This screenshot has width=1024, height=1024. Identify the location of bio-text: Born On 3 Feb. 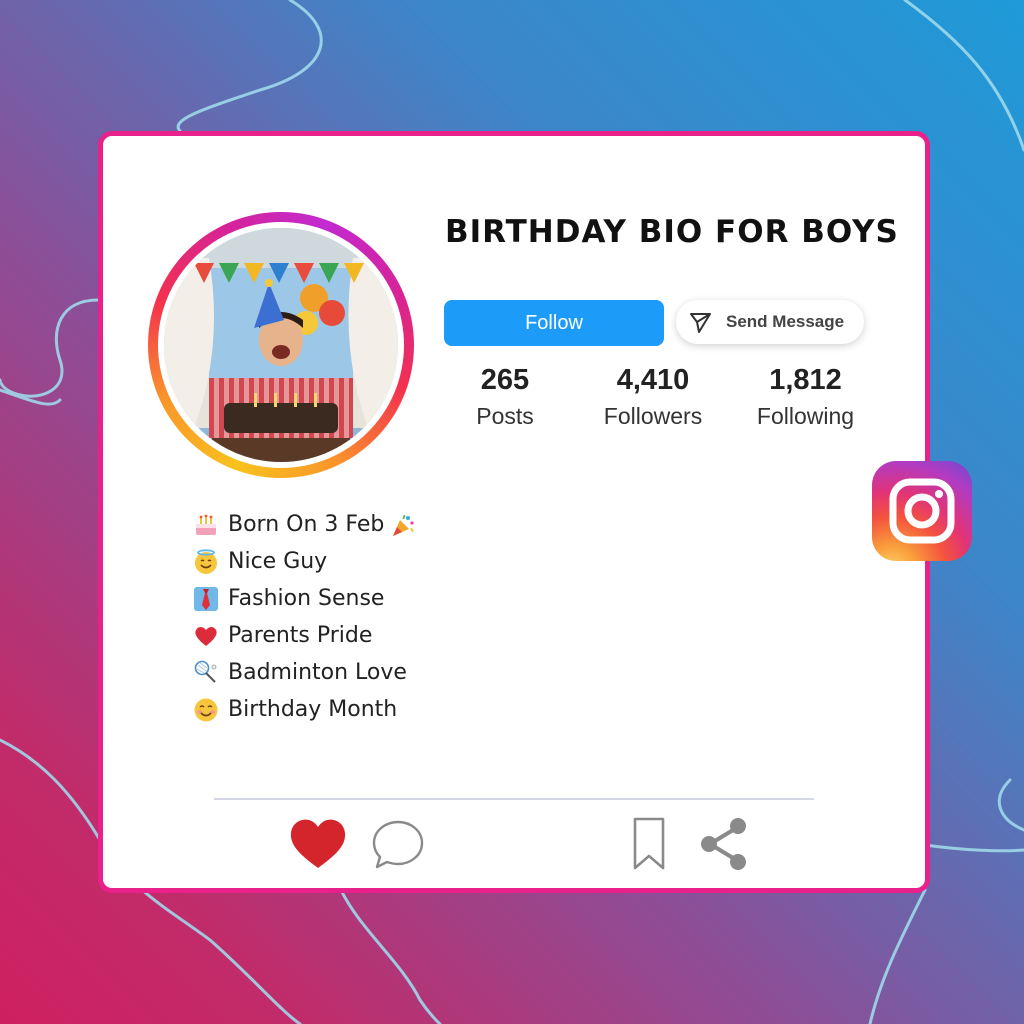
(306, 524).